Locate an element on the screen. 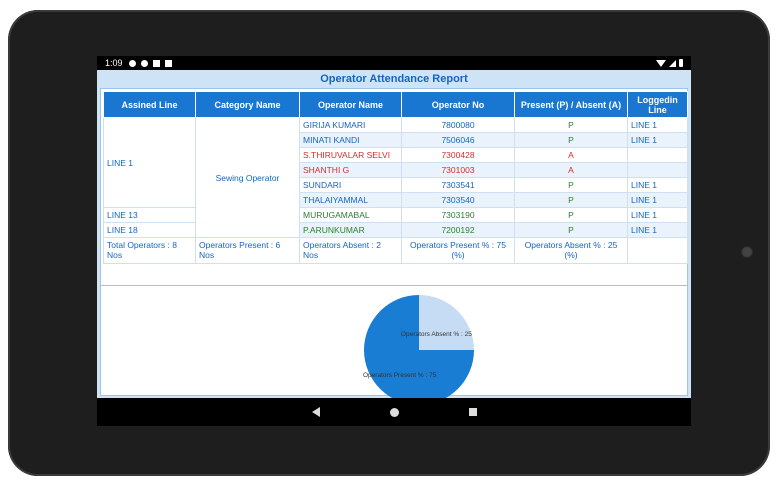 Image resolution: width=780 pixels, height=488 pixels. assigned-line-cell: LINE 13 is located at coordinates (149, 215).